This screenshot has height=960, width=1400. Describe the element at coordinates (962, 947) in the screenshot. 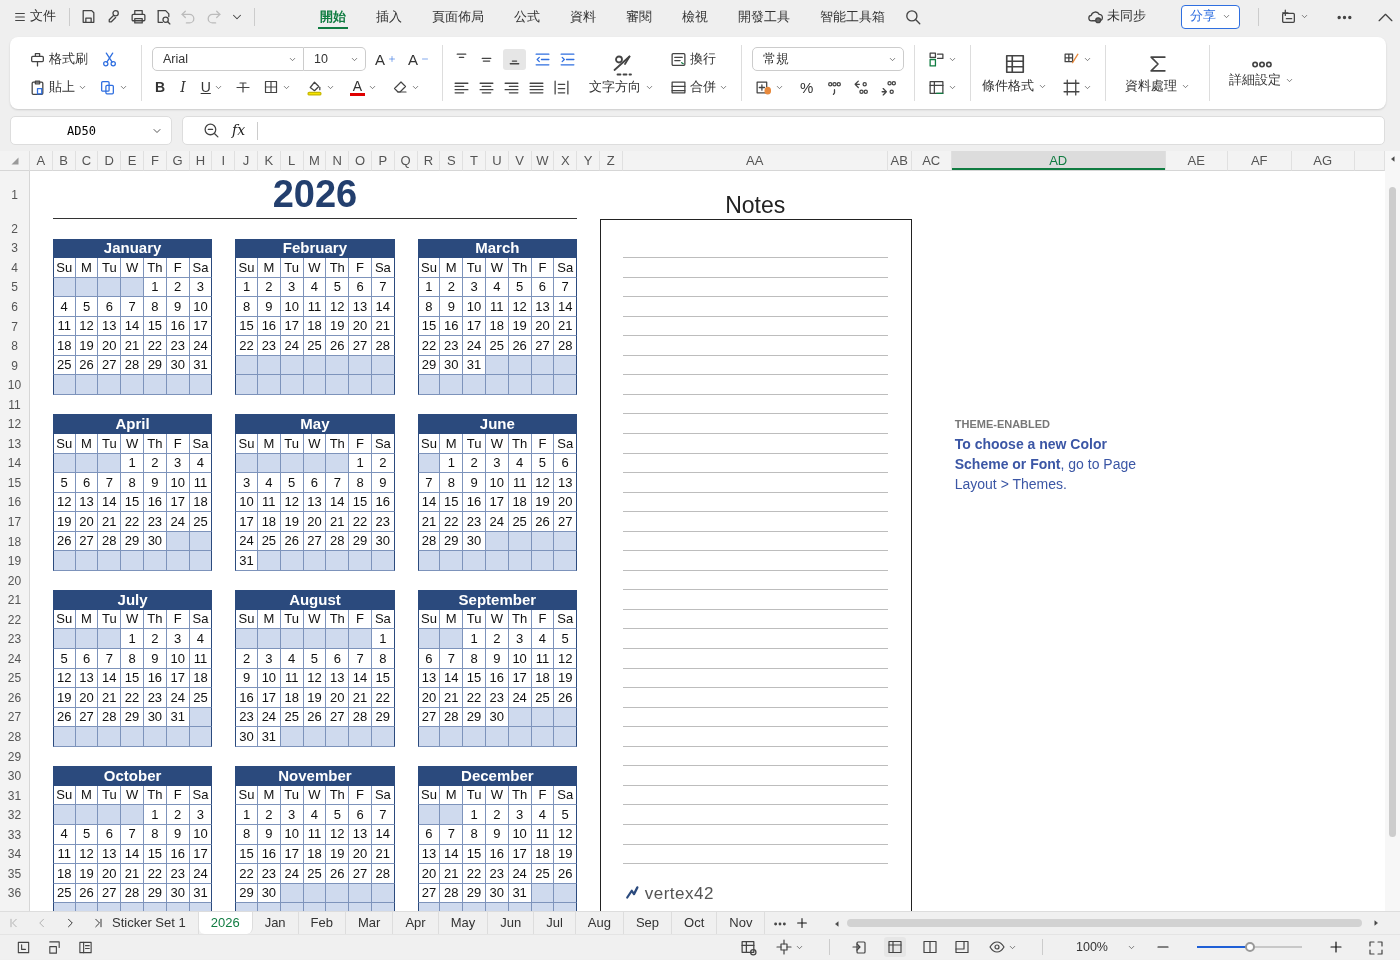

I see `page-layout-icon` at that location.